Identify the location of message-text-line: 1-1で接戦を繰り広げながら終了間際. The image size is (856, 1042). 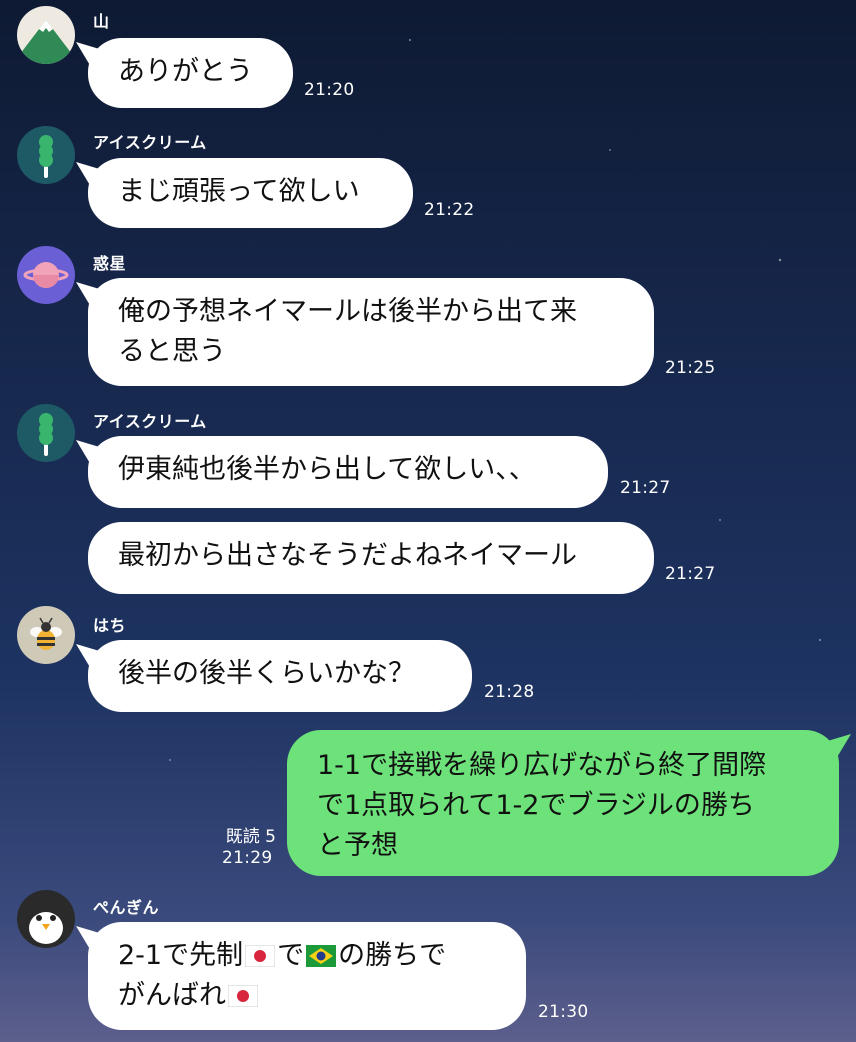
(542, 765).